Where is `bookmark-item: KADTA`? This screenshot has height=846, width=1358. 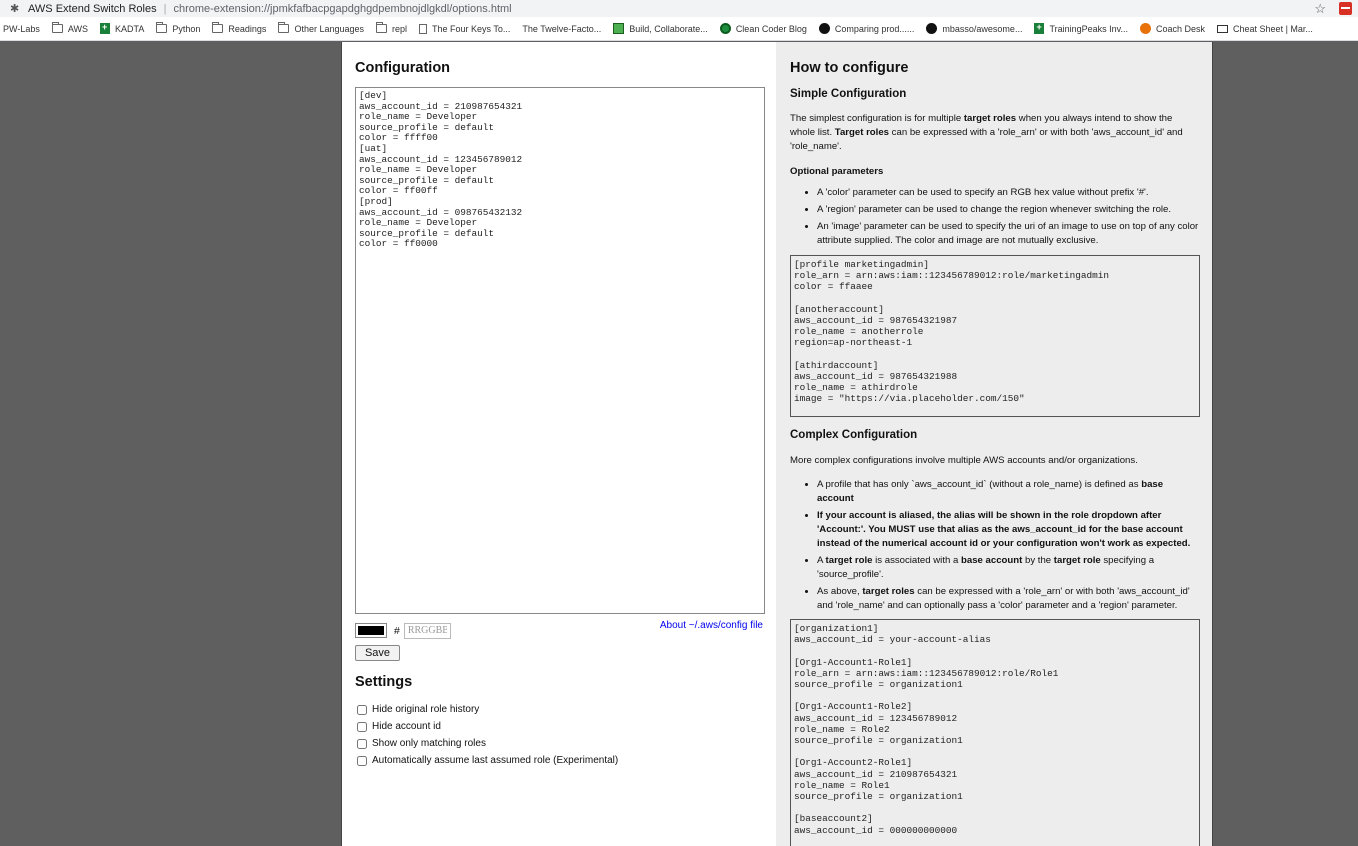 bookmark-item: KADTA is located at coordinates (122, 28).